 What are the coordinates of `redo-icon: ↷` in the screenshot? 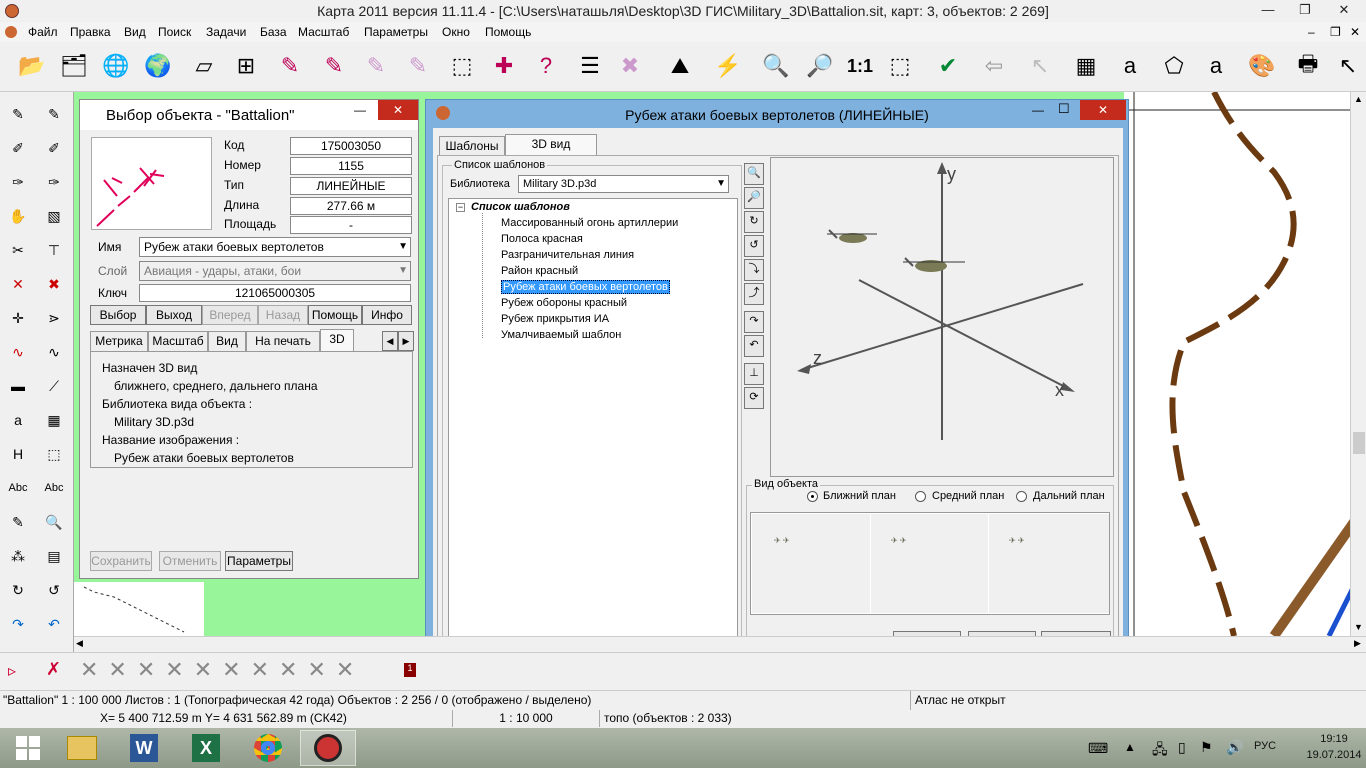 It's located at (18, 624).